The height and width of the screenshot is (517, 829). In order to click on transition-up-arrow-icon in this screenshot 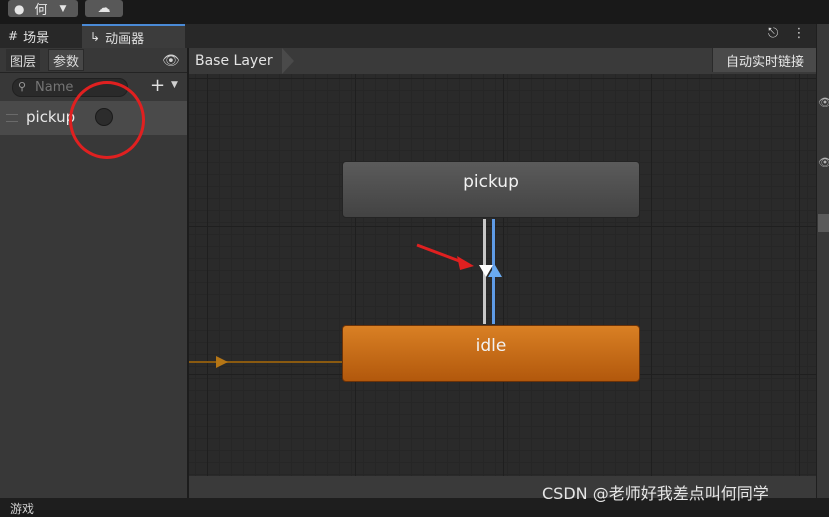, I will do `click(495, 271)`.